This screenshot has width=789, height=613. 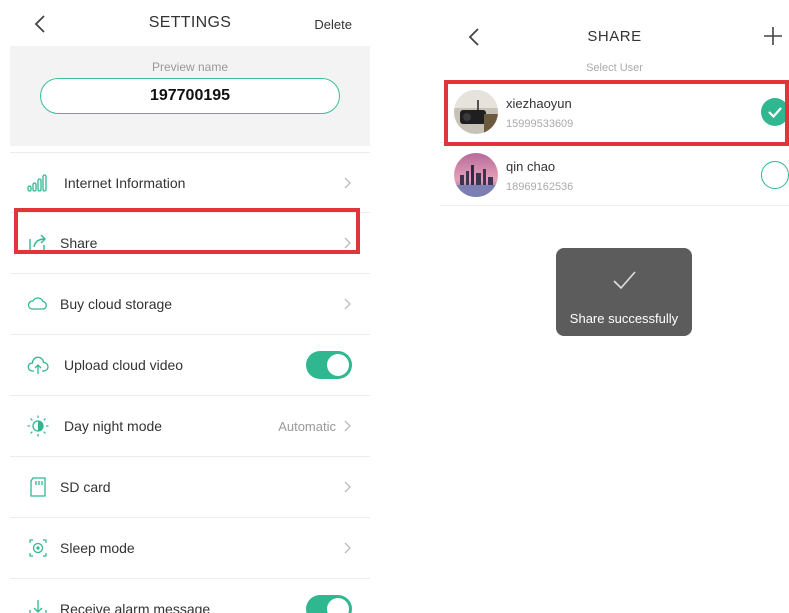 I want to click on user-selected-check, so click(x=775, y=112).